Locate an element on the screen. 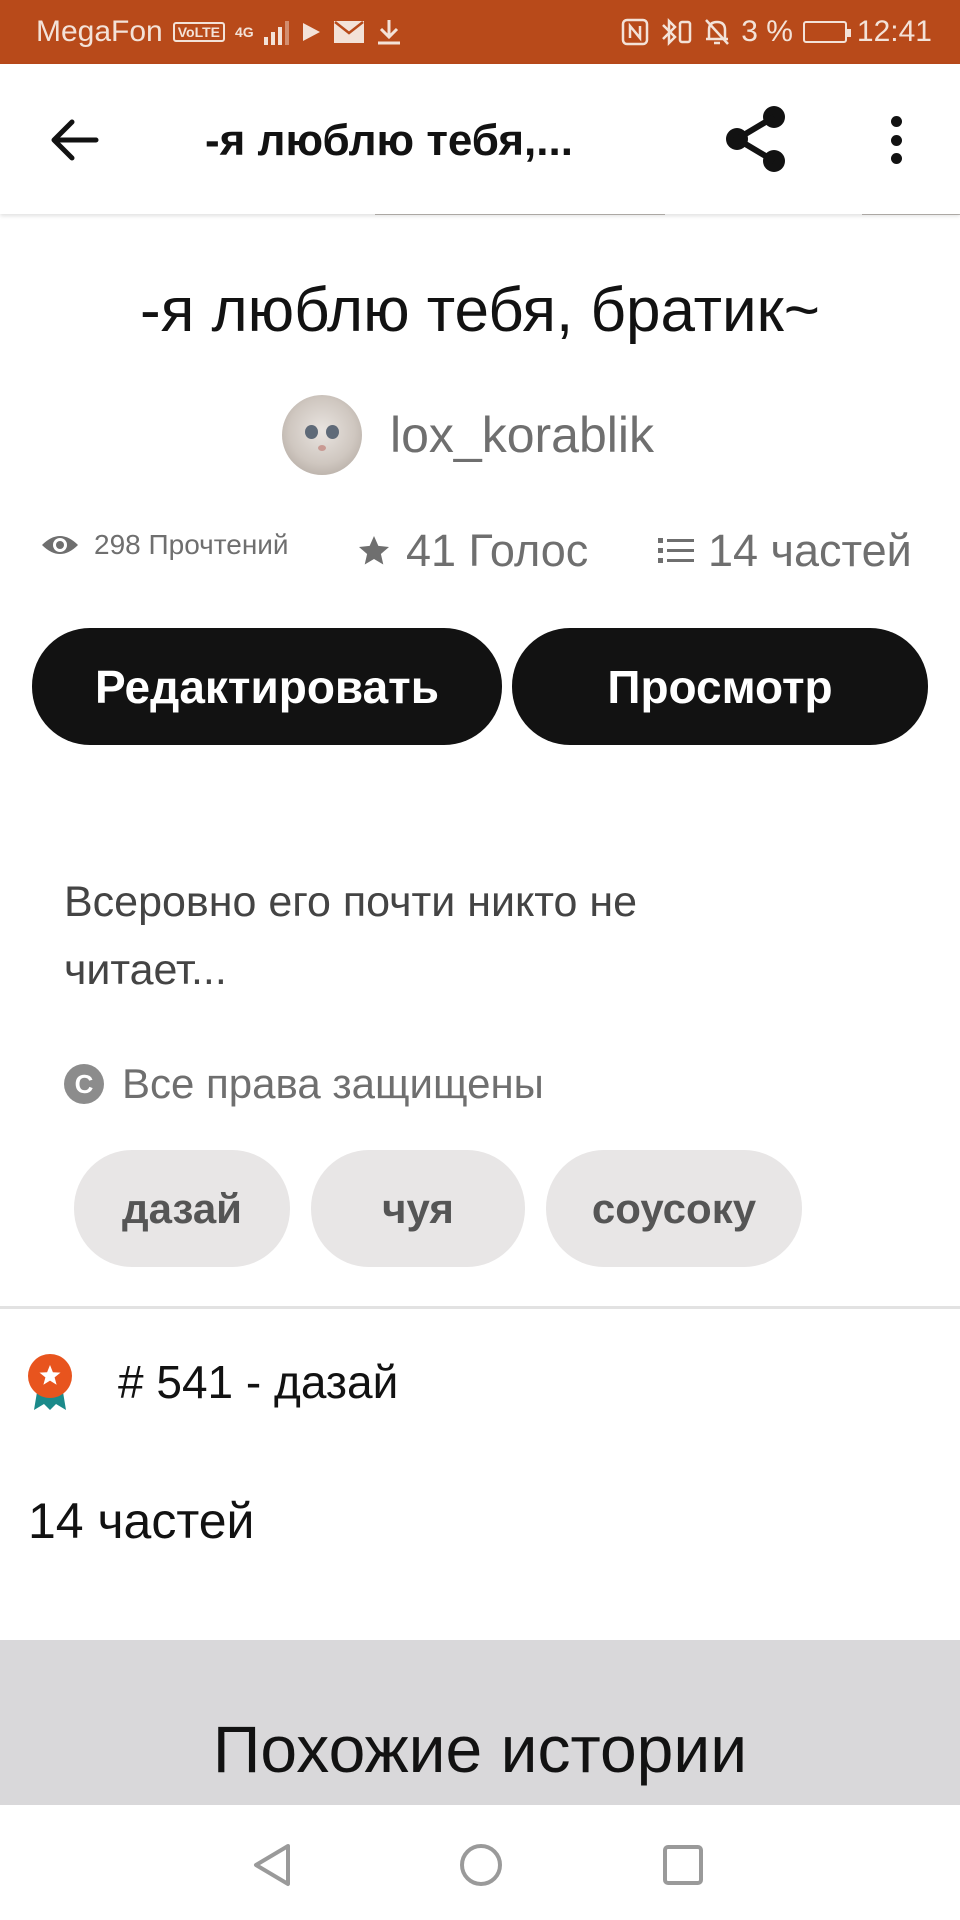 The height and width of the screenshot is (1920, 960). circle-home-icon is located at coordinates (481, 1865).